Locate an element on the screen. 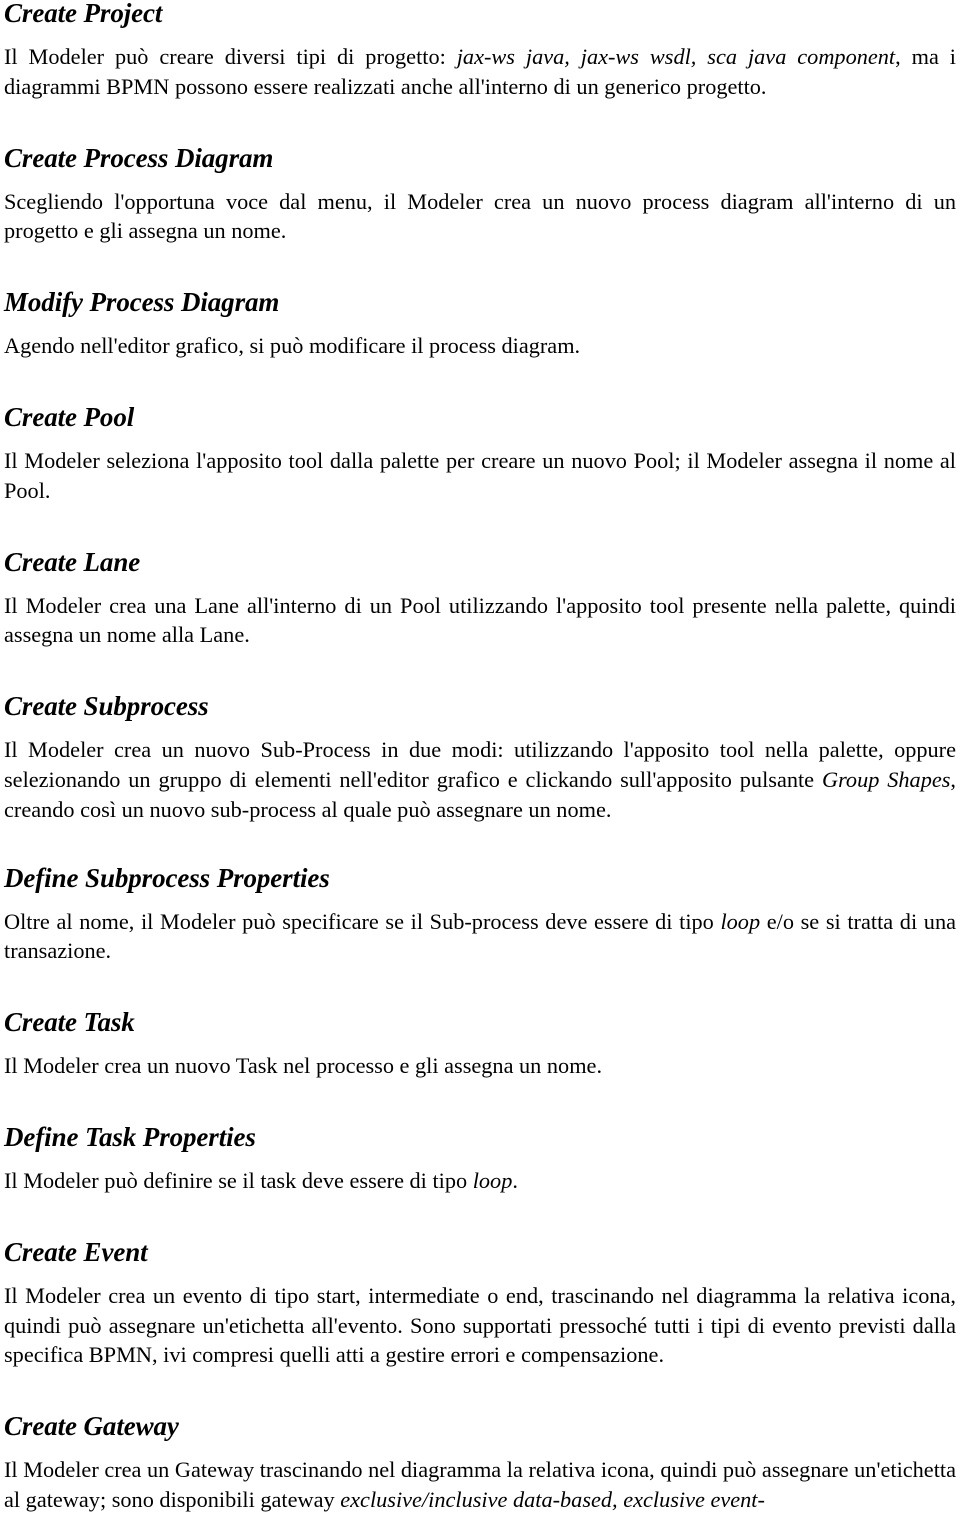 The width and height of the screenshot is (960, 1515). heading-define-subprocess-properties: Define Subprocess Properties is located at coordinates (167, 877).